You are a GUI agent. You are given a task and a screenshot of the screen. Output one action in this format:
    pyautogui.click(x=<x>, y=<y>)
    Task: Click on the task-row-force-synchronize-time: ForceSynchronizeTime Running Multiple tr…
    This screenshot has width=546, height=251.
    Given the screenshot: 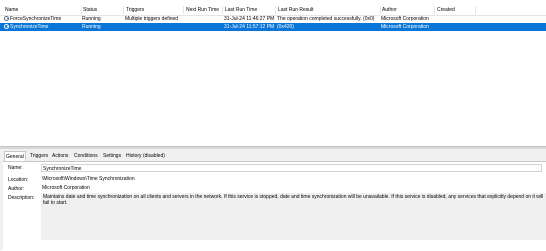 What is the action you would take?
    pyautogui.click(x=273, y=19)
    